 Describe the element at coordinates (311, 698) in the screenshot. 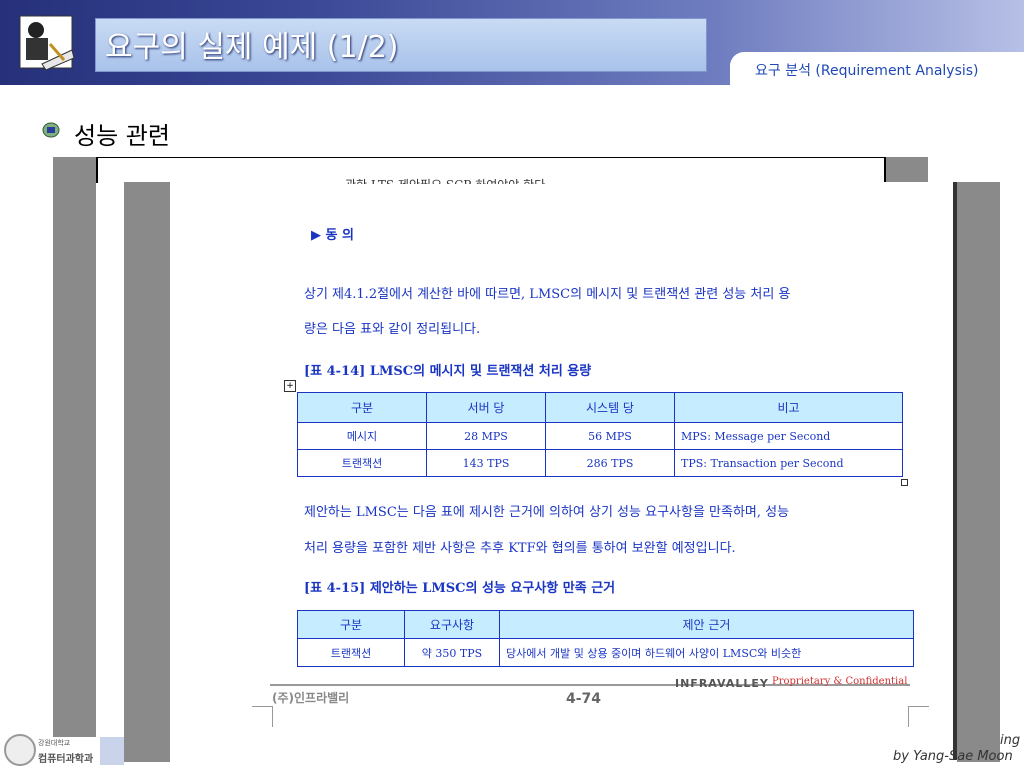

I see `infravalley-logo-left: (주)인프라밸리` at that location.